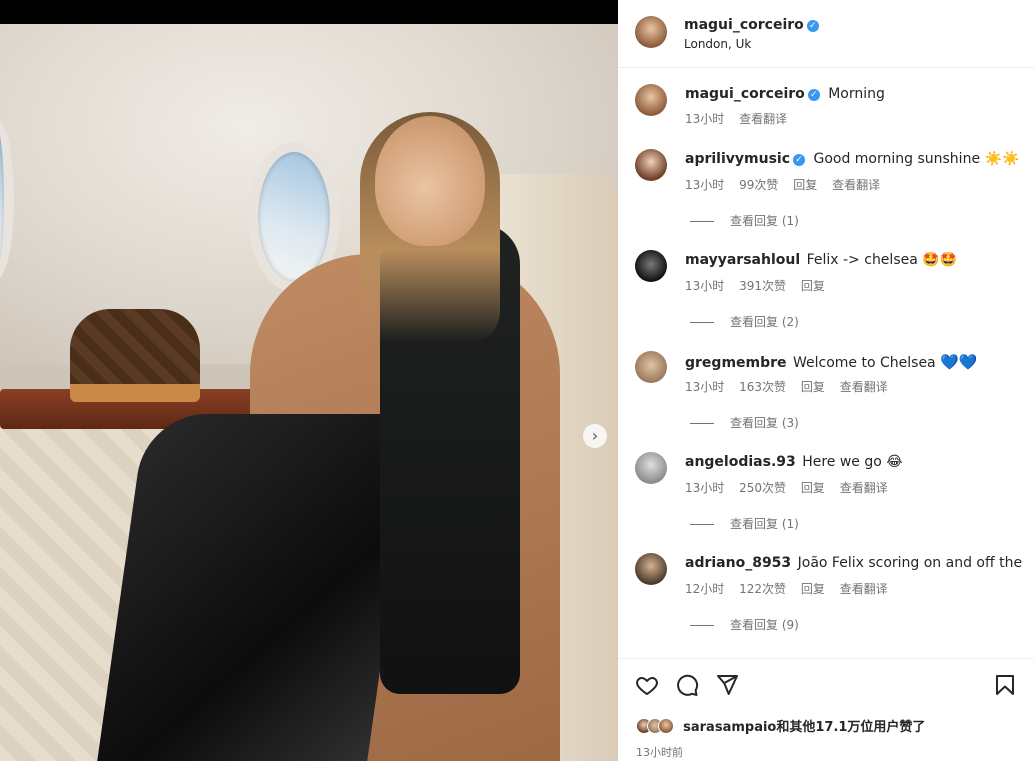  What do you see at coordinates (687, 687) in the screenshot?
I see `comment-icon` at bounding box center [687, 687].